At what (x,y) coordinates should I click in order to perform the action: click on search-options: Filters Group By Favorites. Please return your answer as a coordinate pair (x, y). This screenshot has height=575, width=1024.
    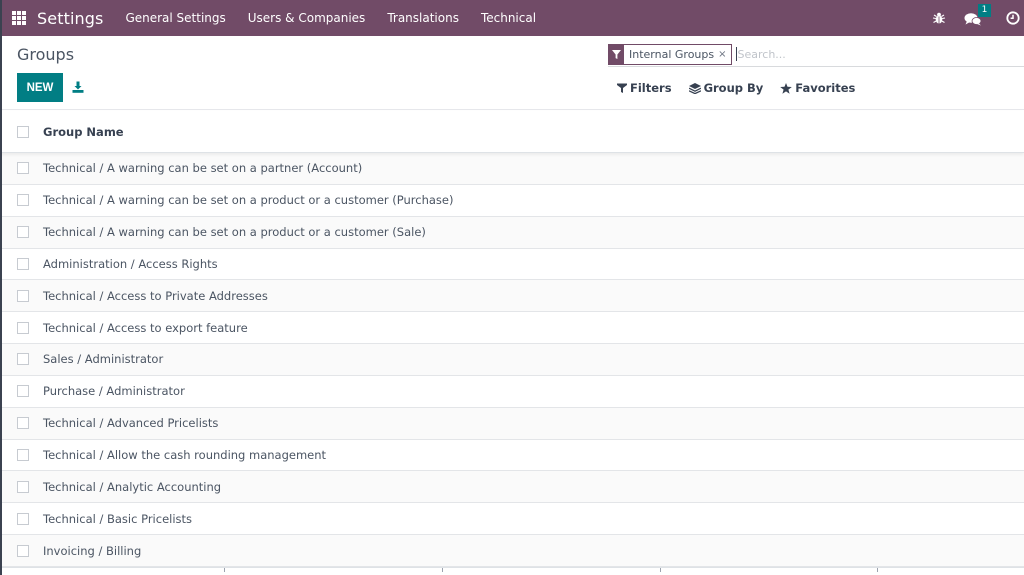
    Looking at the image, I should click on (744, 88).